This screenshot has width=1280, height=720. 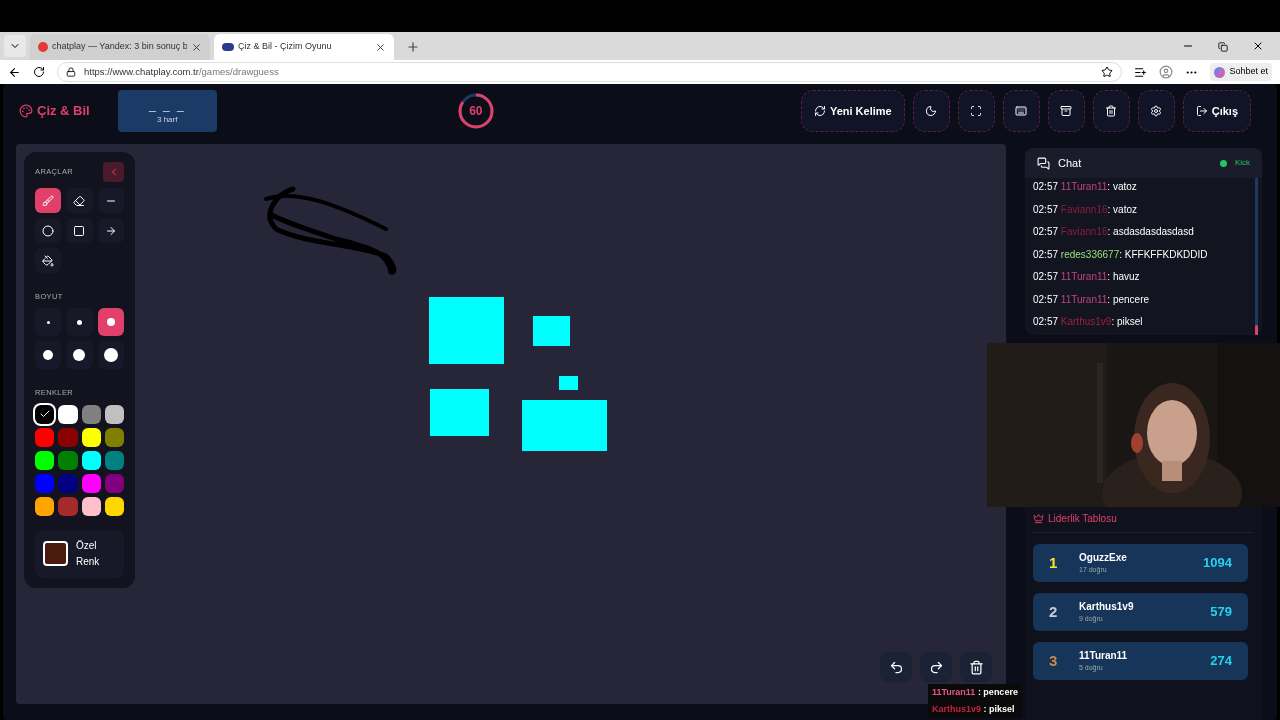 What do you see at coordinates (976, 111) in the screenshot?
I see `fullscreen-icon` at bounding box center [976, 111].